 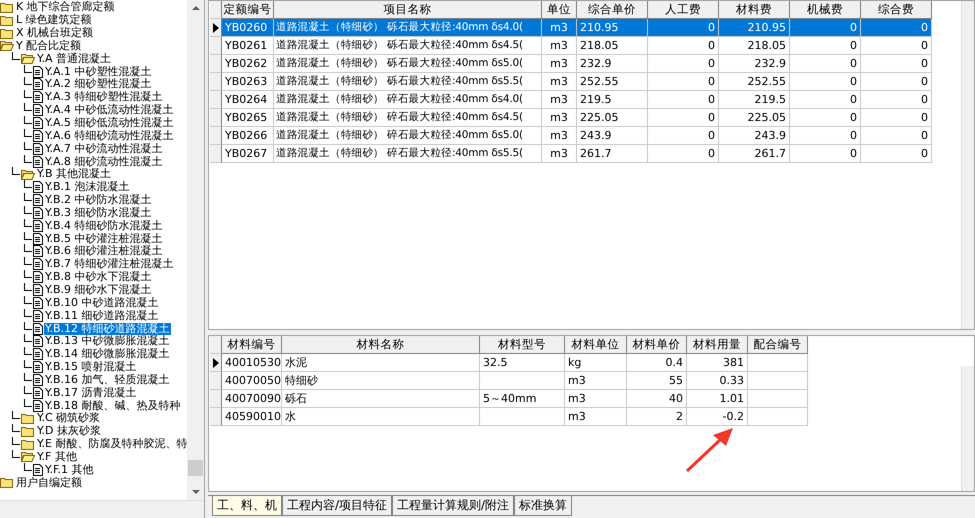 I want to click on tree-item: Y.B.1 泡沫混凝土, so click(x=87, y=187).